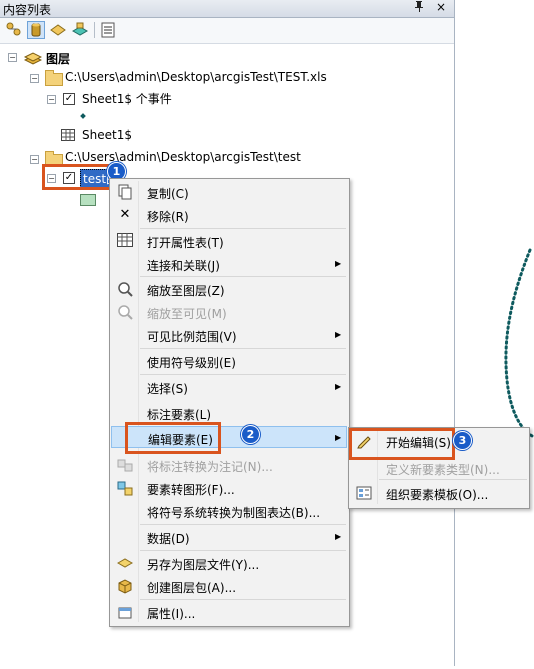 The image size is (534, 669). Describe the element at coordinates (34, 159) in the screenshot. I see `collapse-folder2-toggle: −` at that location.